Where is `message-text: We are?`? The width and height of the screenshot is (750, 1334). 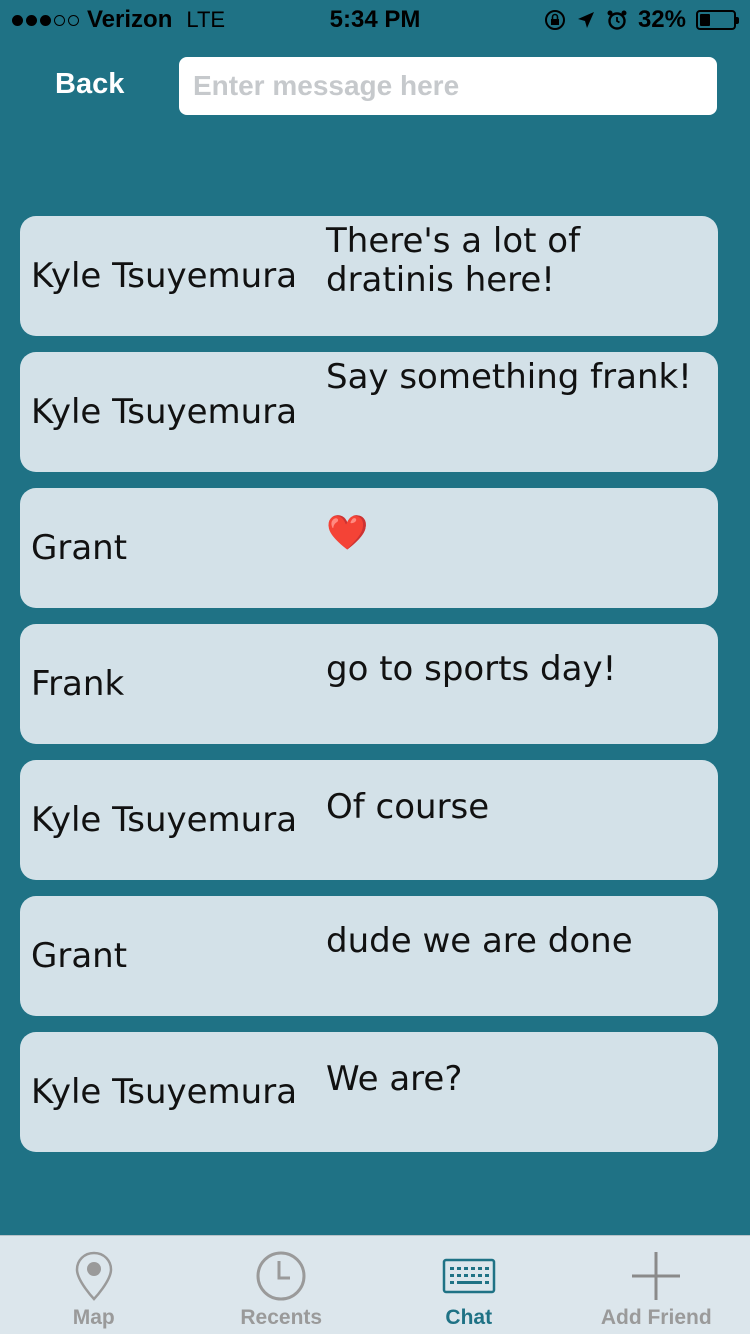
message-text: We are? is located at coordinates (394, 1079).